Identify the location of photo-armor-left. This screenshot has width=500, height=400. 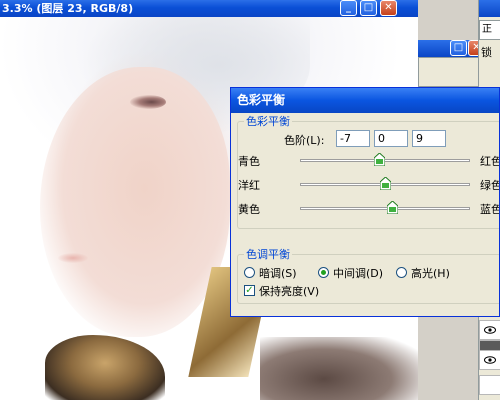
(105, 367).